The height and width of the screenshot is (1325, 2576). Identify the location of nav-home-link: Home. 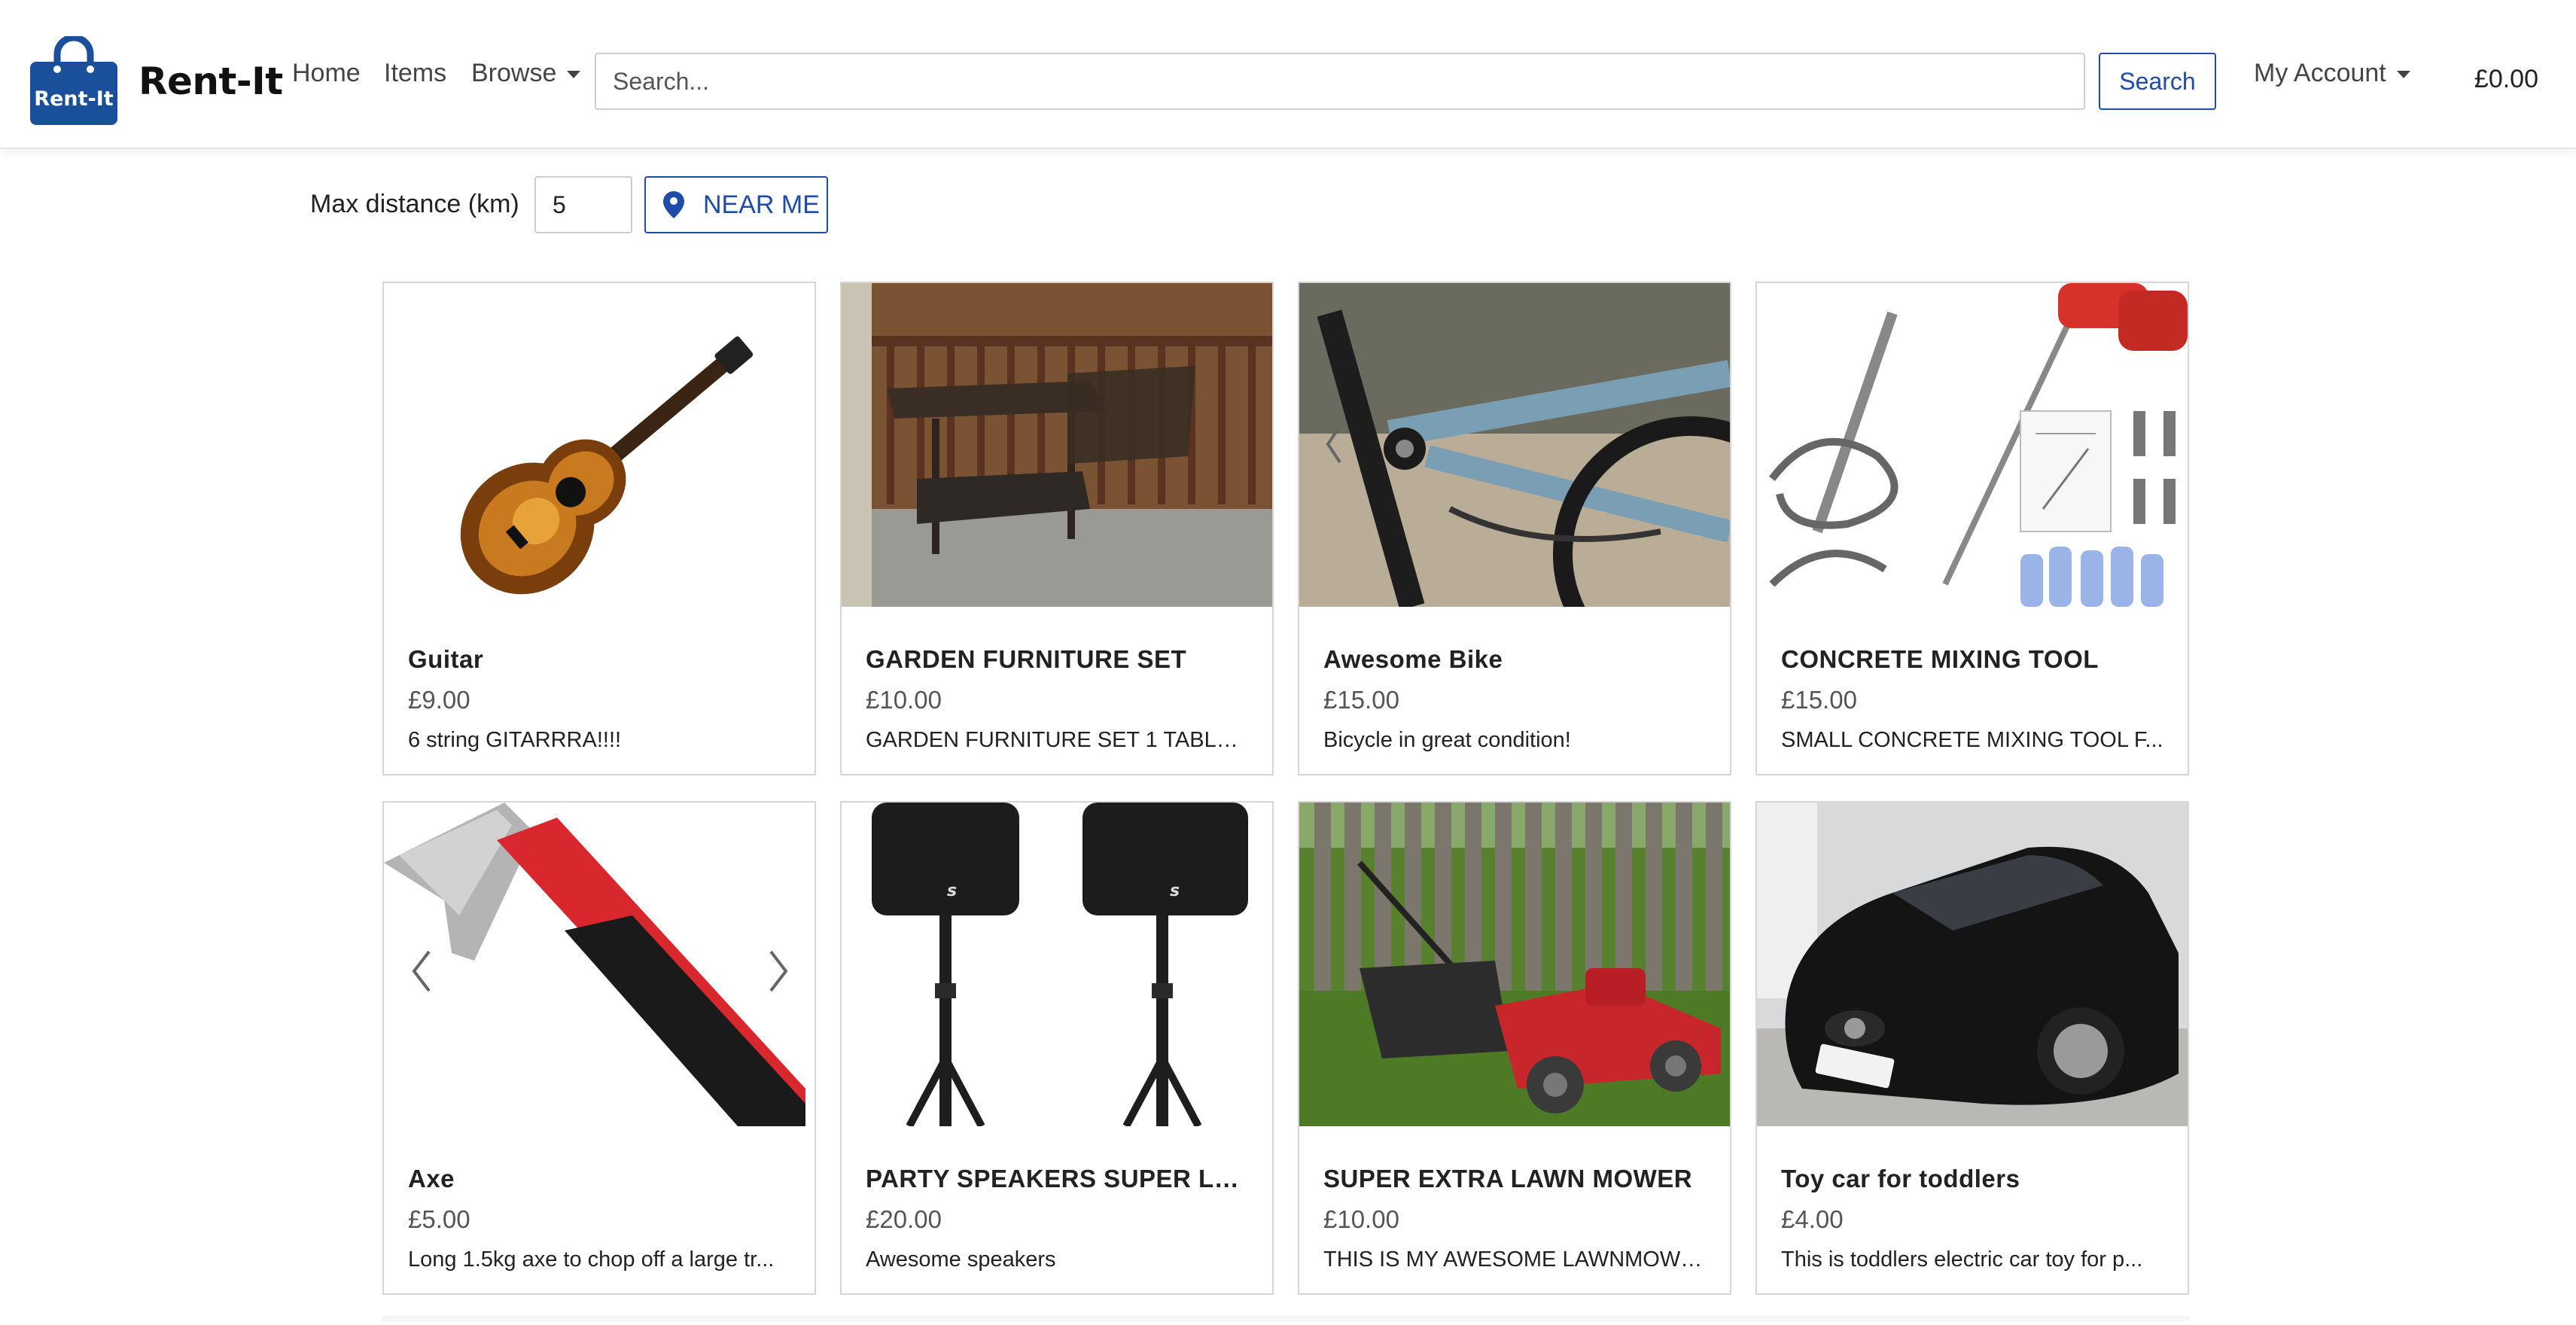
(327, 73).